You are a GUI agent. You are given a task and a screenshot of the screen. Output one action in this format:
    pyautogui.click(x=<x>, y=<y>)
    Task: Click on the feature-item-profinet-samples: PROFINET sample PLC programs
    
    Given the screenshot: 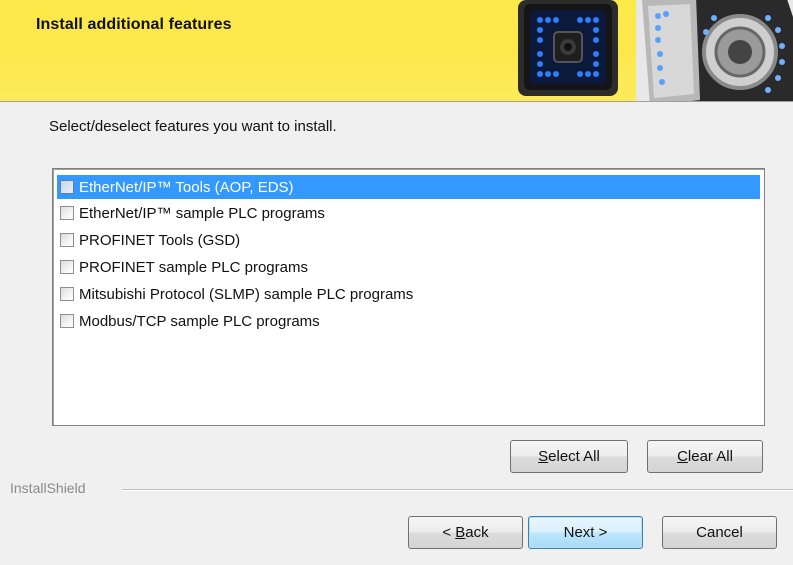 What is the action you would take?
    pyautogui.click(x=408, y=267)
    